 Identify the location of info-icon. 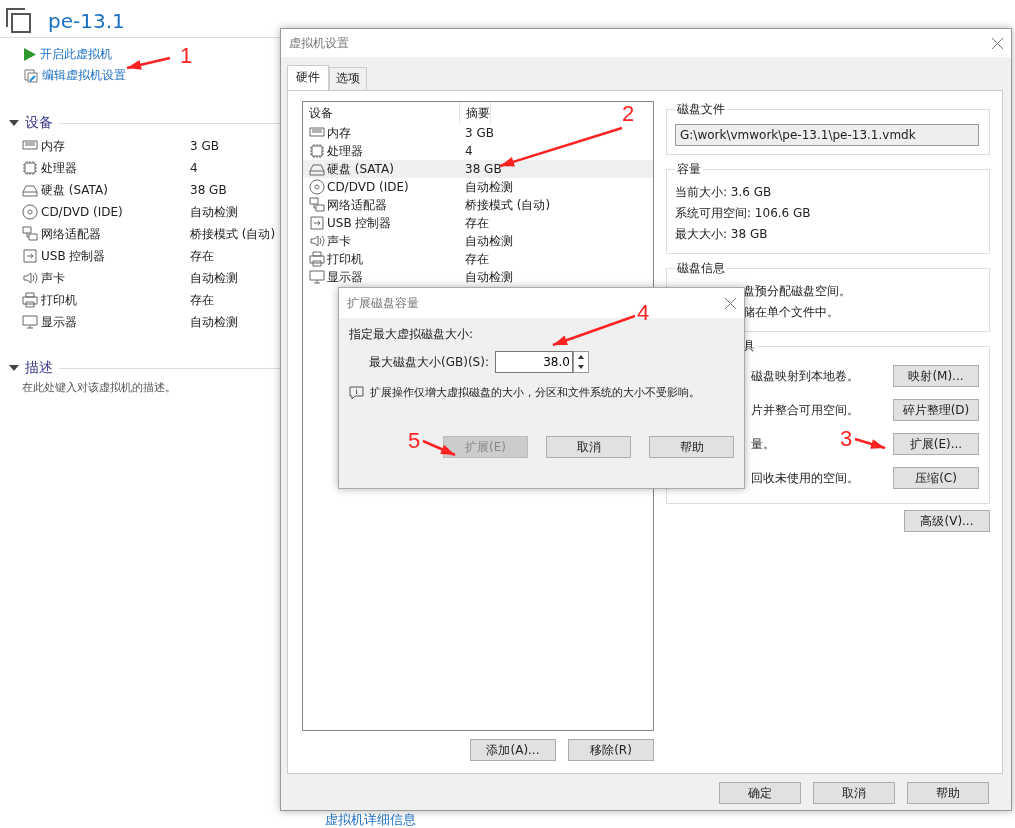
(356, 392).